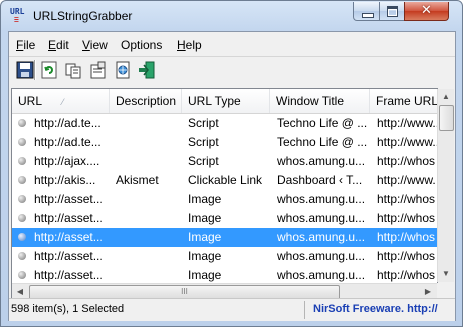 This screenshot has height=327, width=463. What do you see at coordinates (137, 180) in the screenshot?
I see `cell-description: Akismet` at bounding box center [137, 180].